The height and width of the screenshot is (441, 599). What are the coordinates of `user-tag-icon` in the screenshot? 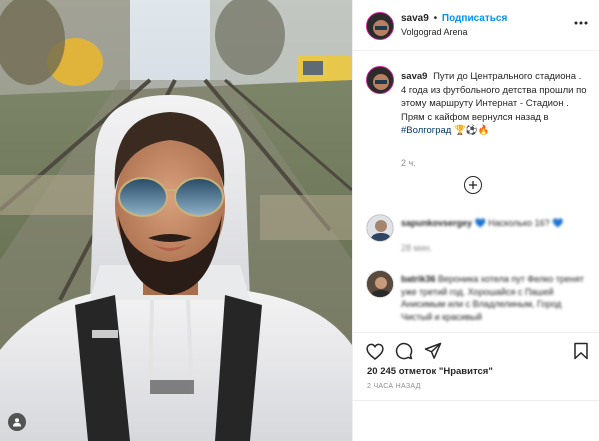 It's located at (17, 422).